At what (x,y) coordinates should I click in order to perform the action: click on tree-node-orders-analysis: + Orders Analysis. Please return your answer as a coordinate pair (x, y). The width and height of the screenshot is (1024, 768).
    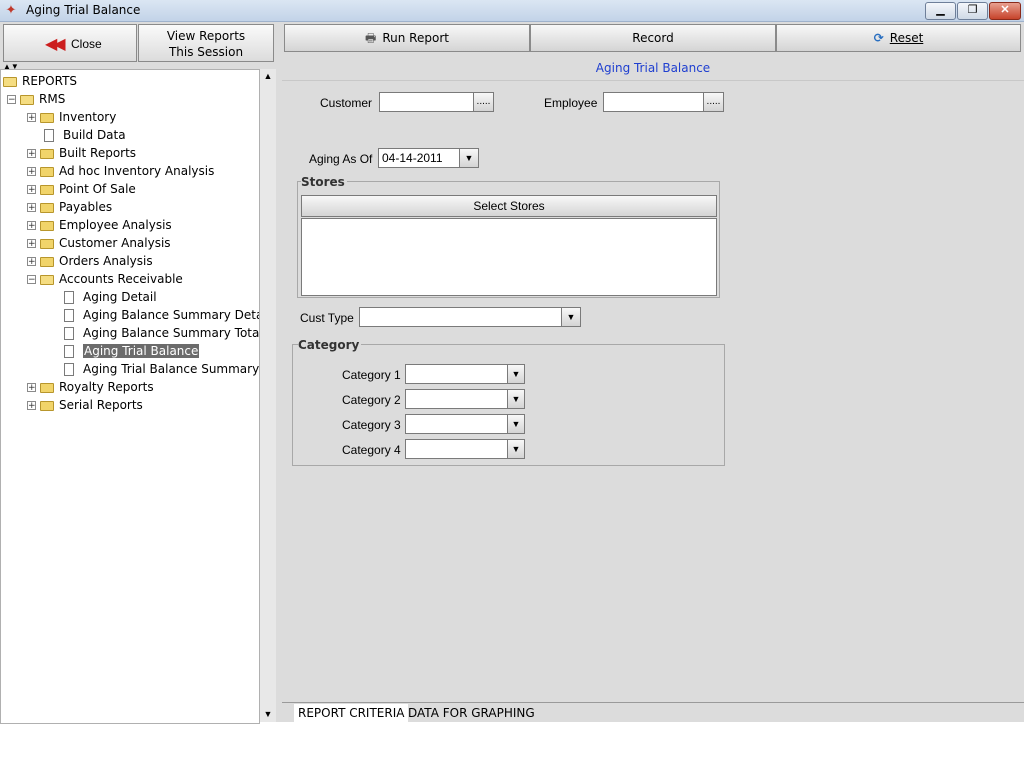
    Looking at the image, I should click on (90, 261).